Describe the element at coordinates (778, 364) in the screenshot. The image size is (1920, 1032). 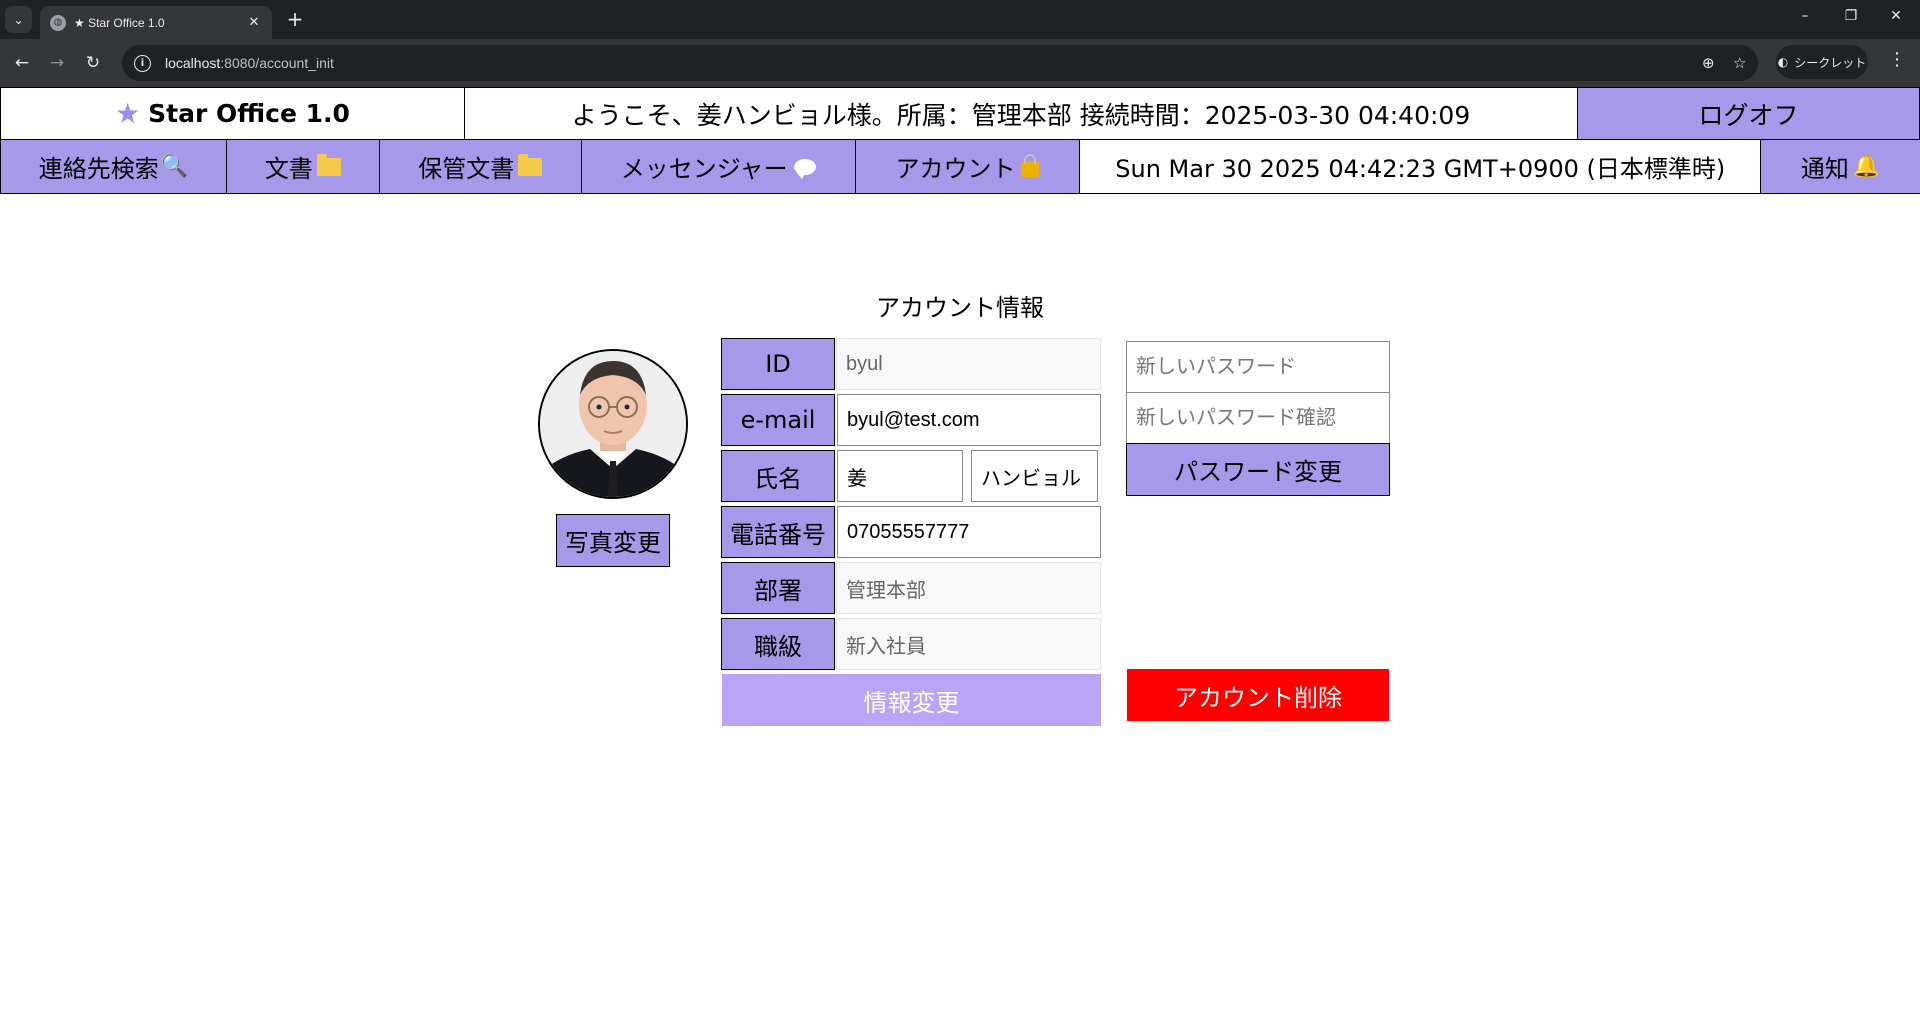
I see `label-id: ID` at that location.